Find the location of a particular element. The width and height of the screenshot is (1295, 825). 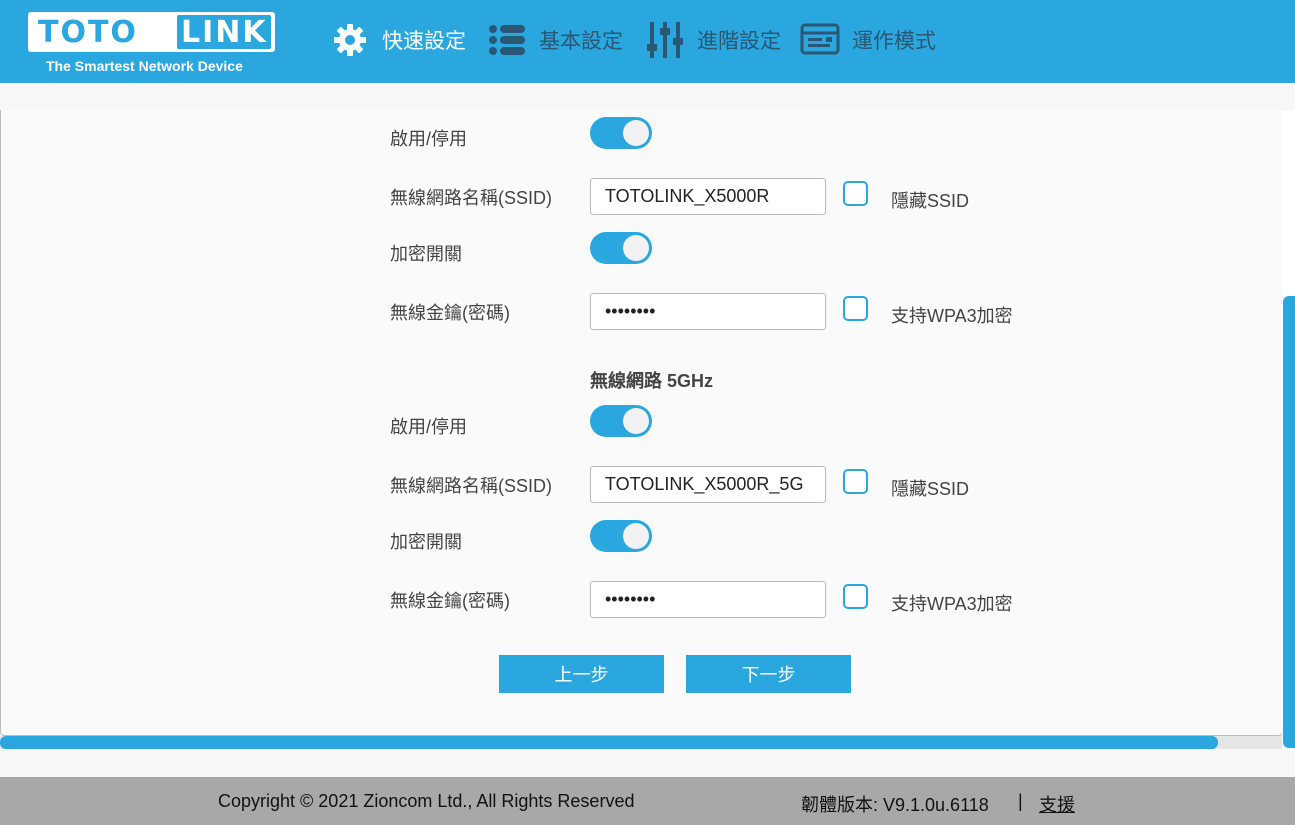

nav-label: 運作模式 is located at coordinates (894, 41).